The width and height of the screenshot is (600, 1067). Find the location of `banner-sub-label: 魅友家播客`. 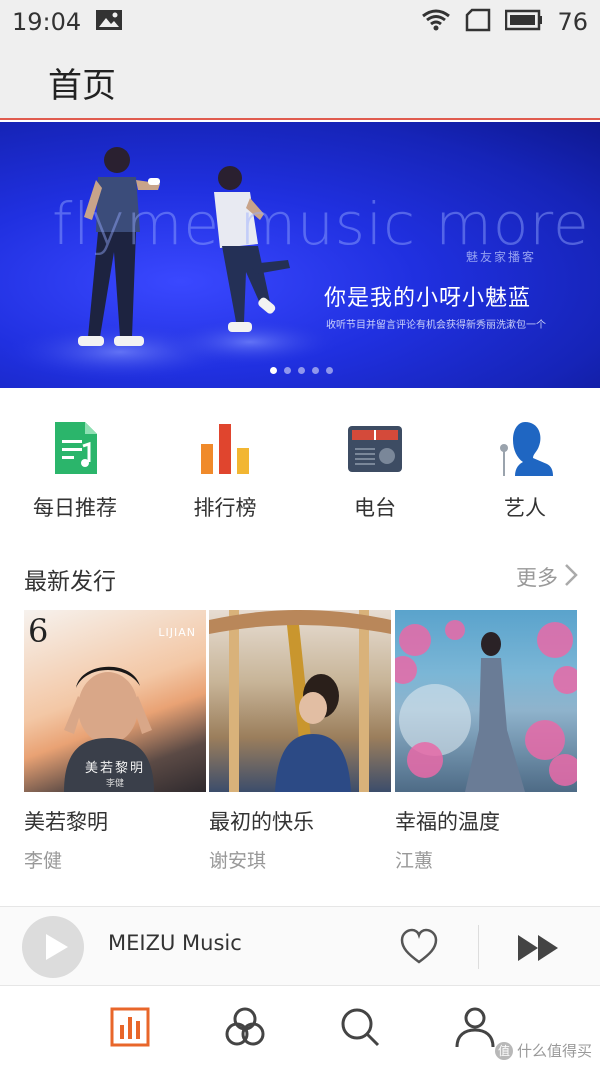

banner-sub-label: 魅友家播客 is located at coordinates (501, 257).